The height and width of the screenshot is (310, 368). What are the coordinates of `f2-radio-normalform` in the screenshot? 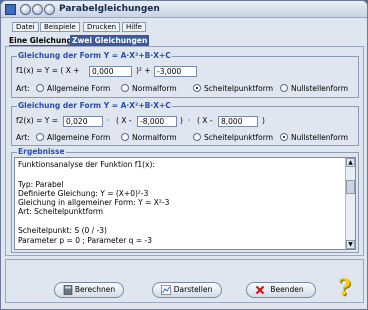 It's located at (125, 137).